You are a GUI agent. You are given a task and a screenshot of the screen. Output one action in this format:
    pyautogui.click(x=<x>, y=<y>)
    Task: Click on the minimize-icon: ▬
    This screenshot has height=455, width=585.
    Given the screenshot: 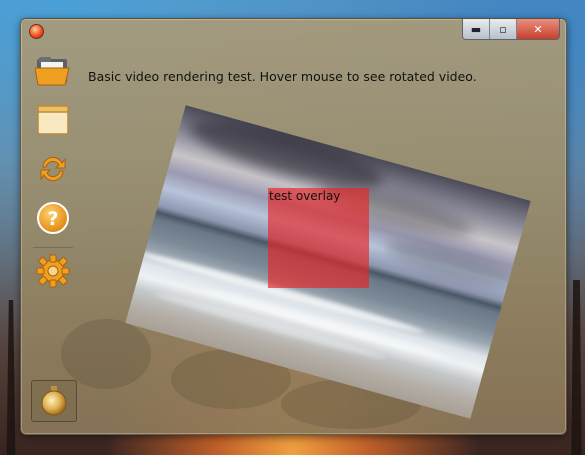 What is the action you would take?
    pyautogui.click(x=476, y=29)
    